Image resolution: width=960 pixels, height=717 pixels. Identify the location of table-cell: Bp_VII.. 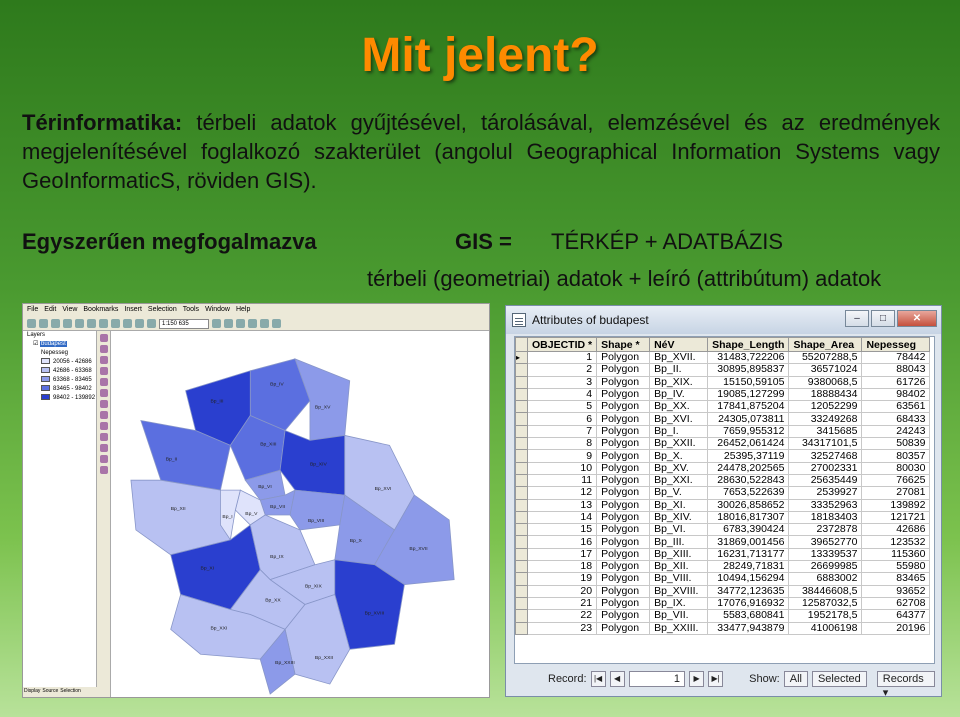
(679, 616).